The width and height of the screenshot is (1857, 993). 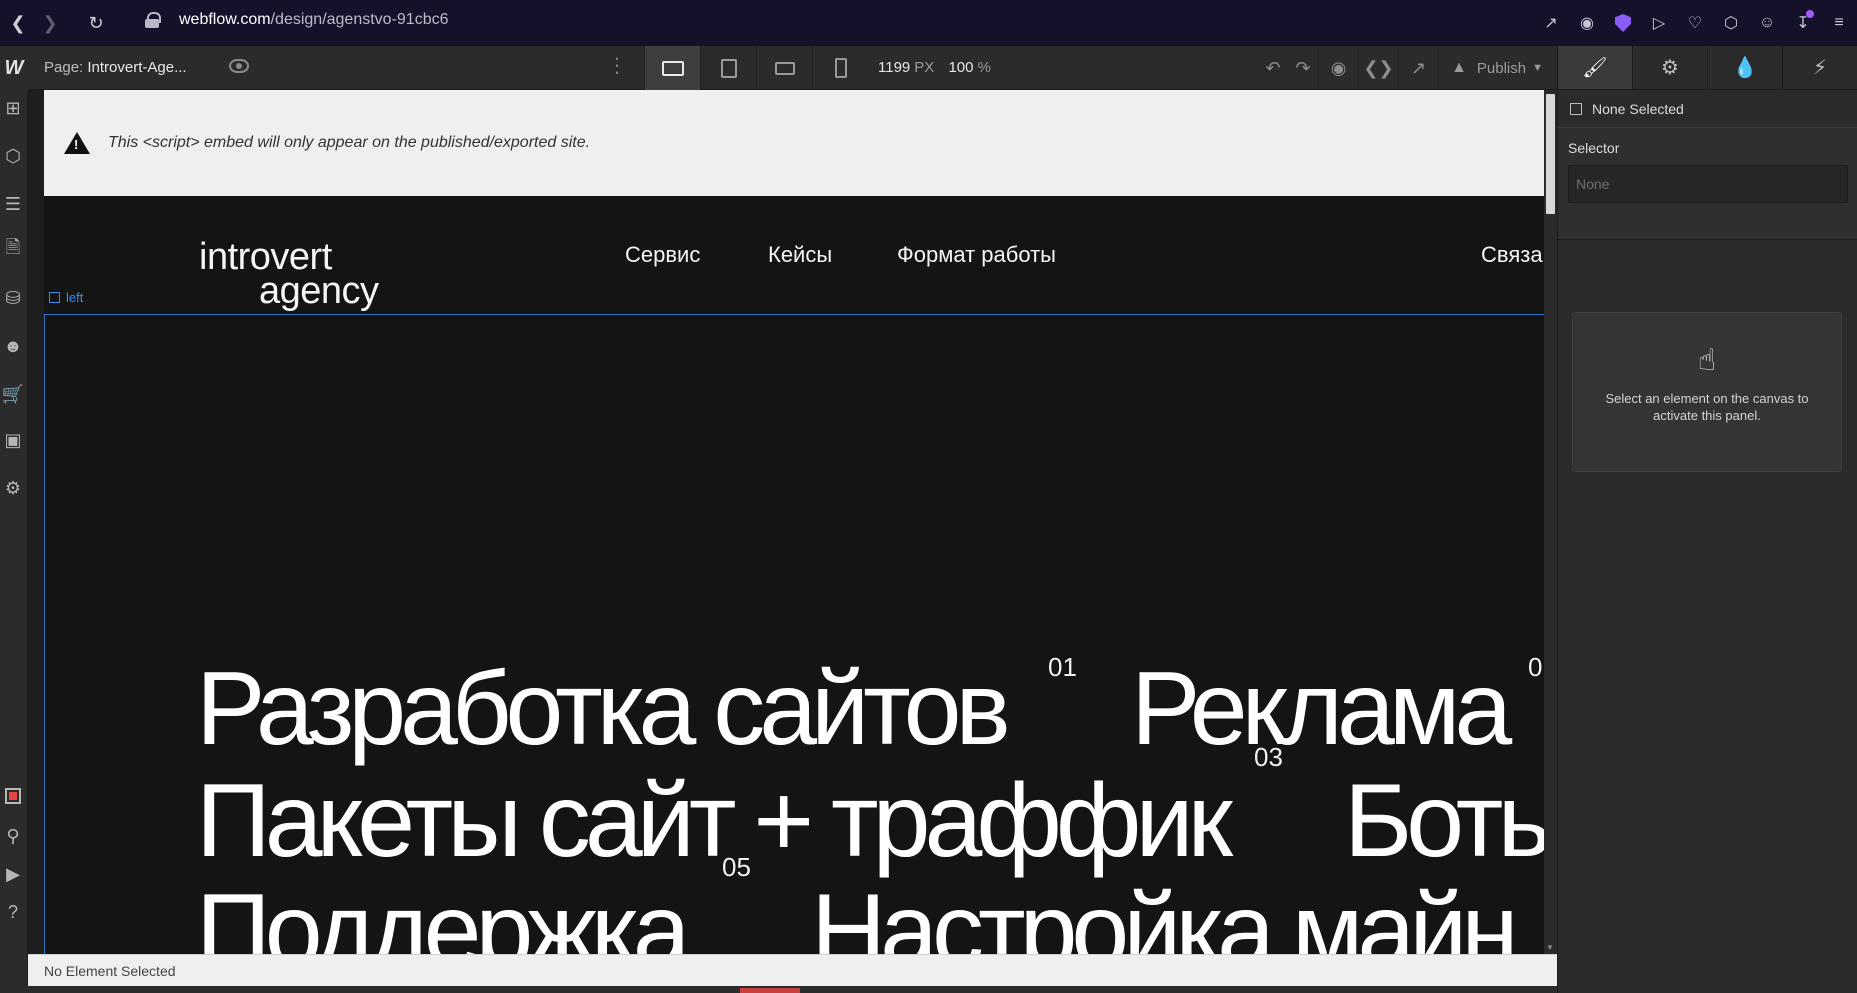 I want to click on components-cube-icon: ⬡, so click(x=13, y=156).